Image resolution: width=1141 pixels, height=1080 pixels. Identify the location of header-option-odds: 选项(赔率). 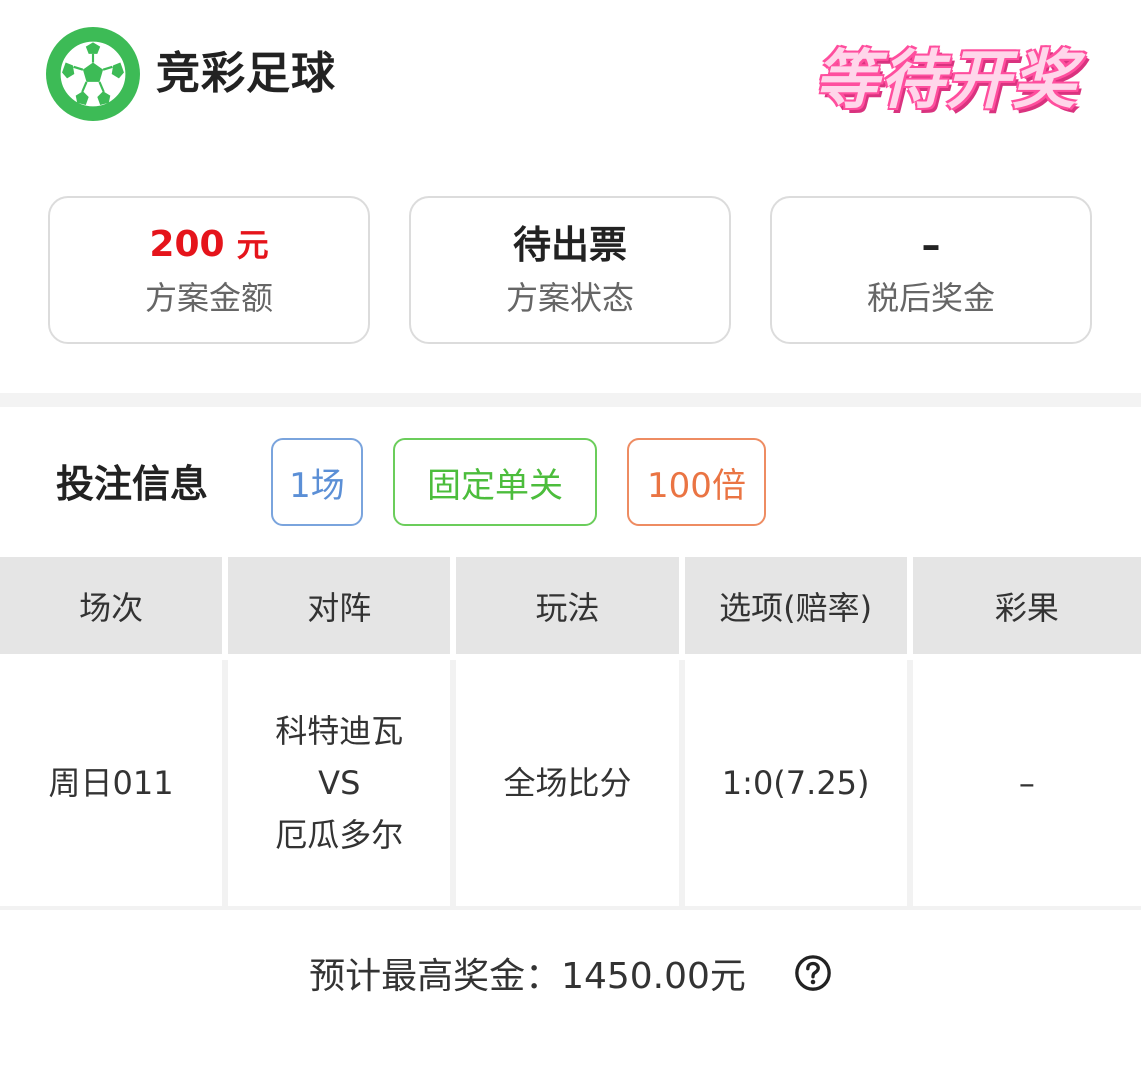
(798, 608).